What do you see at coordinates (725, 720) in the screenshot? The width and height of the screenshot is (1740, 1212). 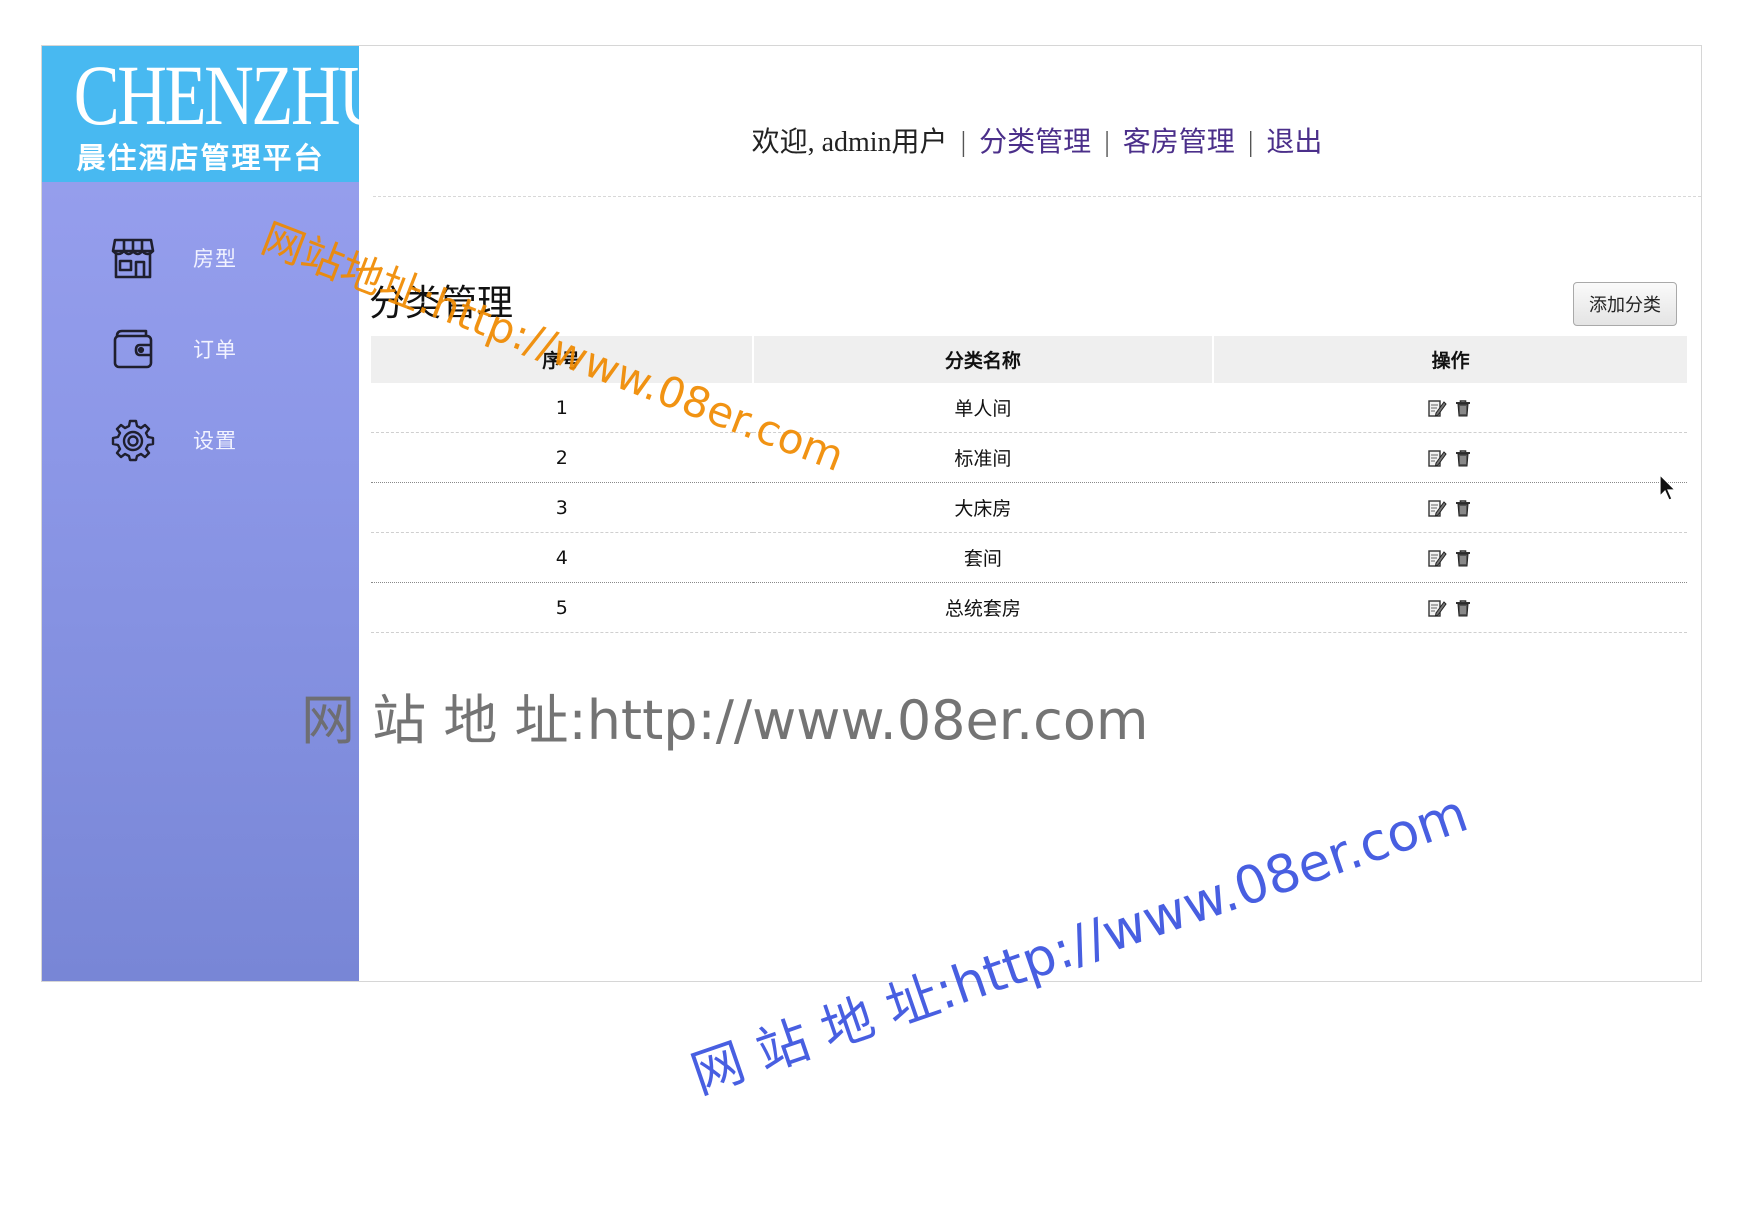 I see `watermark: 网 站 地 址:http://www.08er.com` at bounding box center [725, 720].